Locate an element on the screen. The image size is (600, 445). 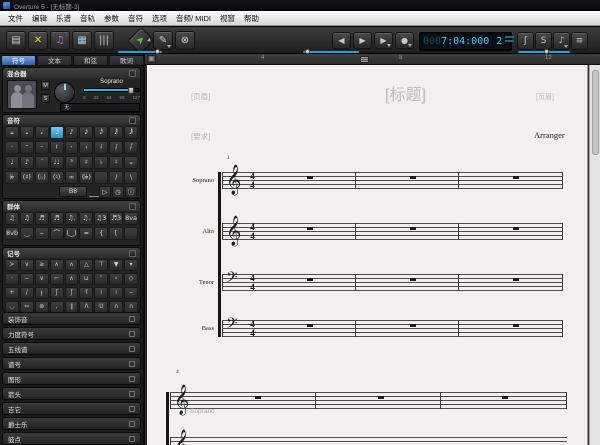
rest-cell: 𝅀 is located at coordinates (101, 147).